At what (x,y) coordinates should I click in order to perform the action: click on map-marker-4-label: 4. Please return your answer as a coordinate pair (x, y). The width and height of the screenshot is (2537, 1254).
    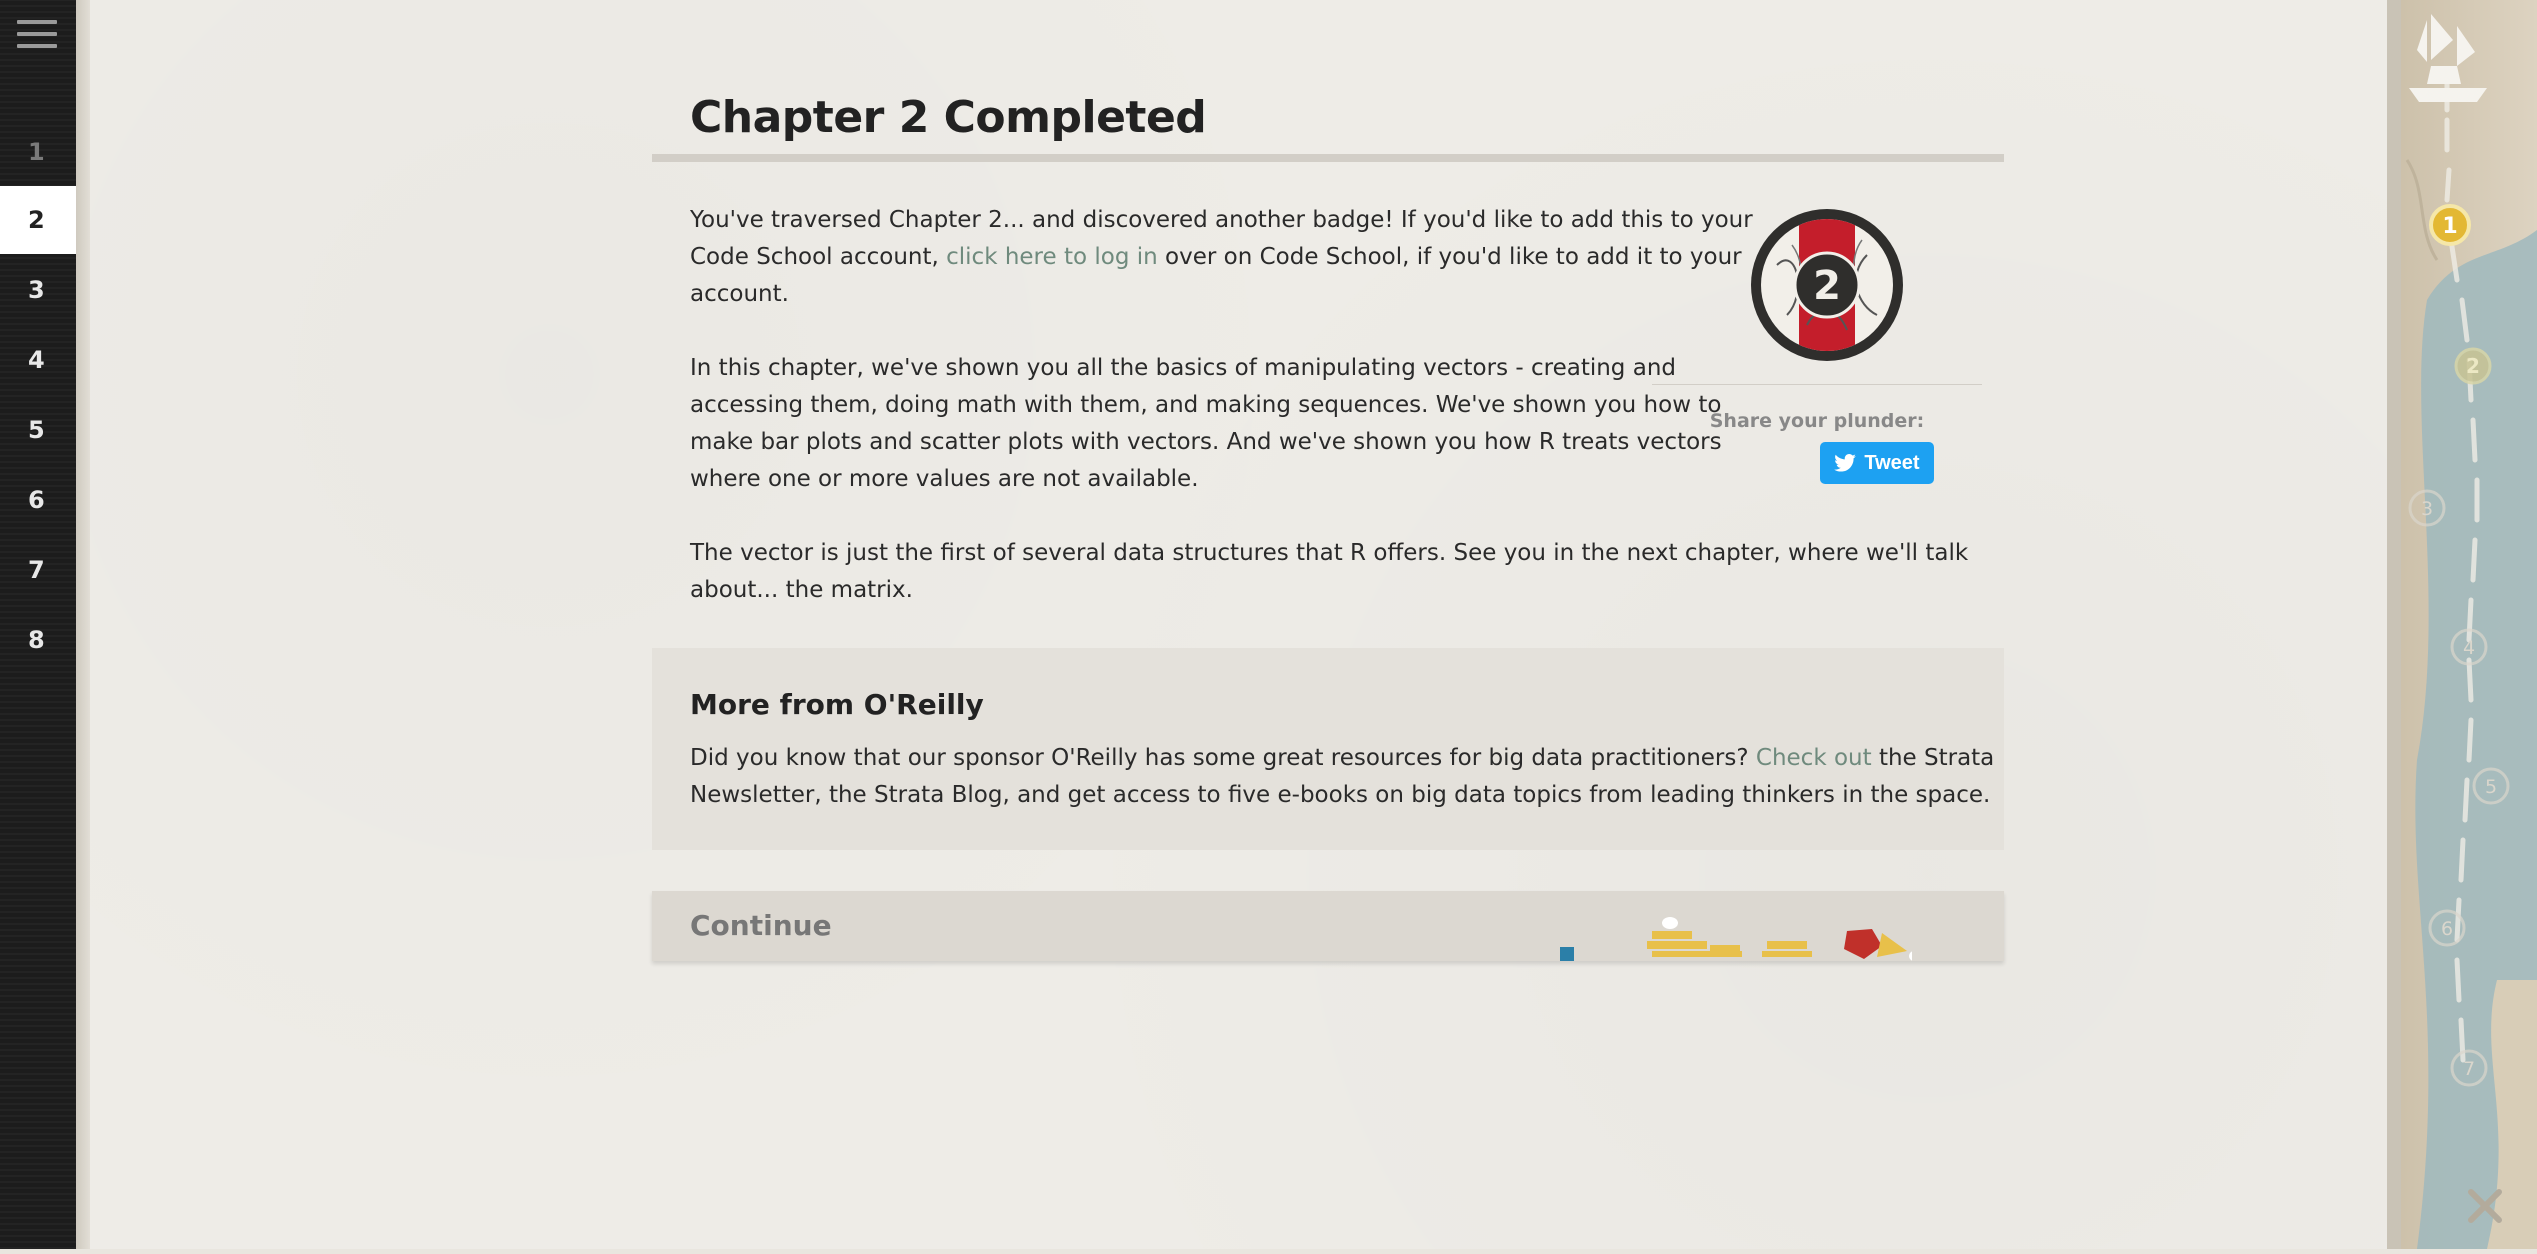
    Looking at the image, I should click on (2469, 648).